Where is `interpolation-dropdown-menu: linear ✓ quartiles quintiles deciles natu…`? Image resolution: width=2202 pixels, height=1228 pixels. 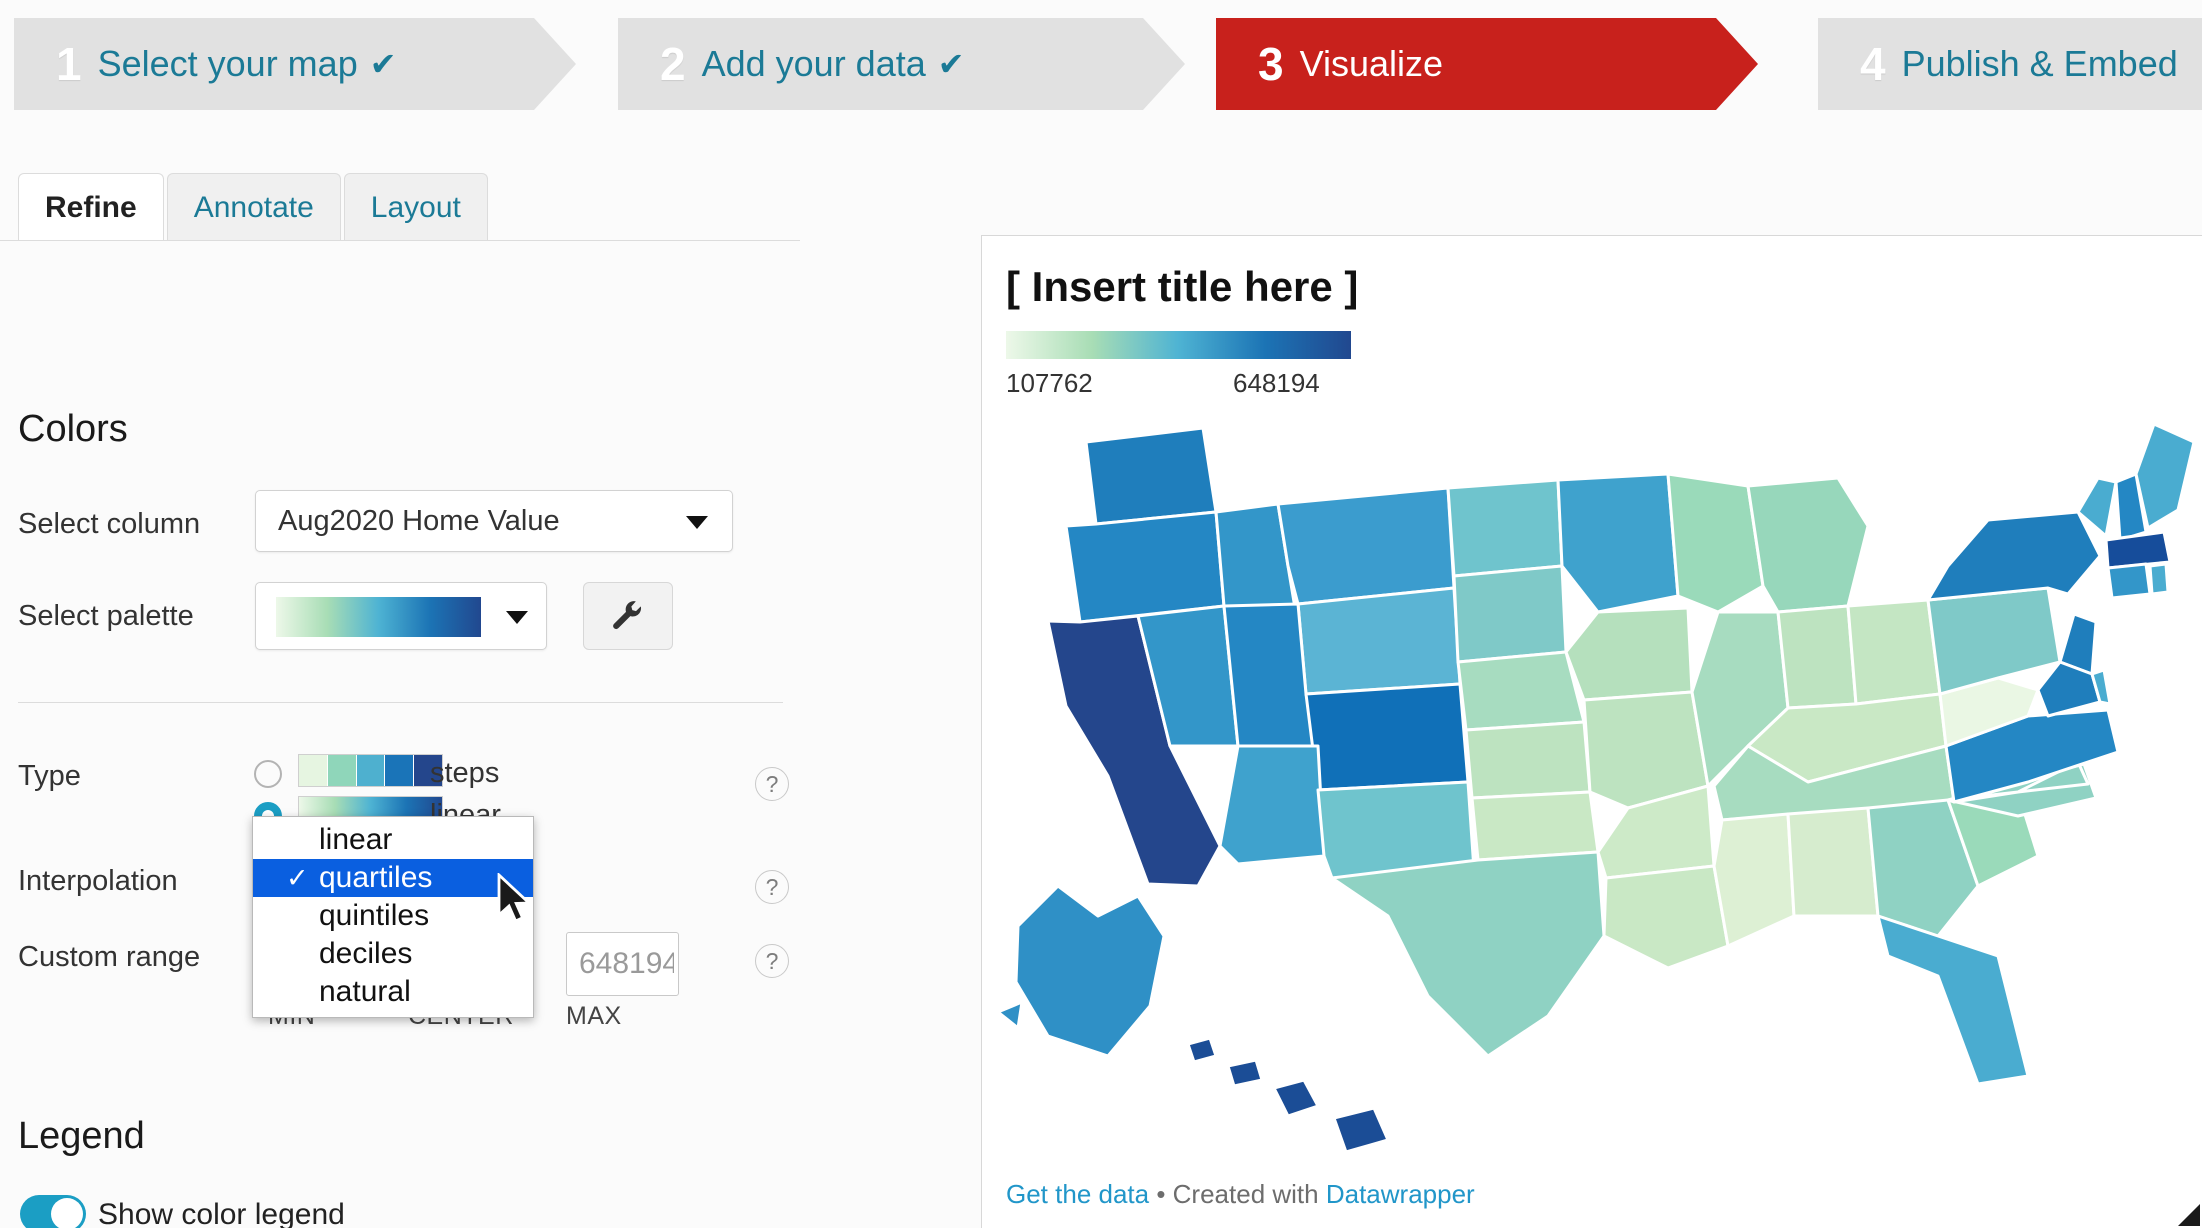
interpolation-dropdown-menu: linear ✓ quartiles quintiles deciles natu… is located at coordinates (393, 917).